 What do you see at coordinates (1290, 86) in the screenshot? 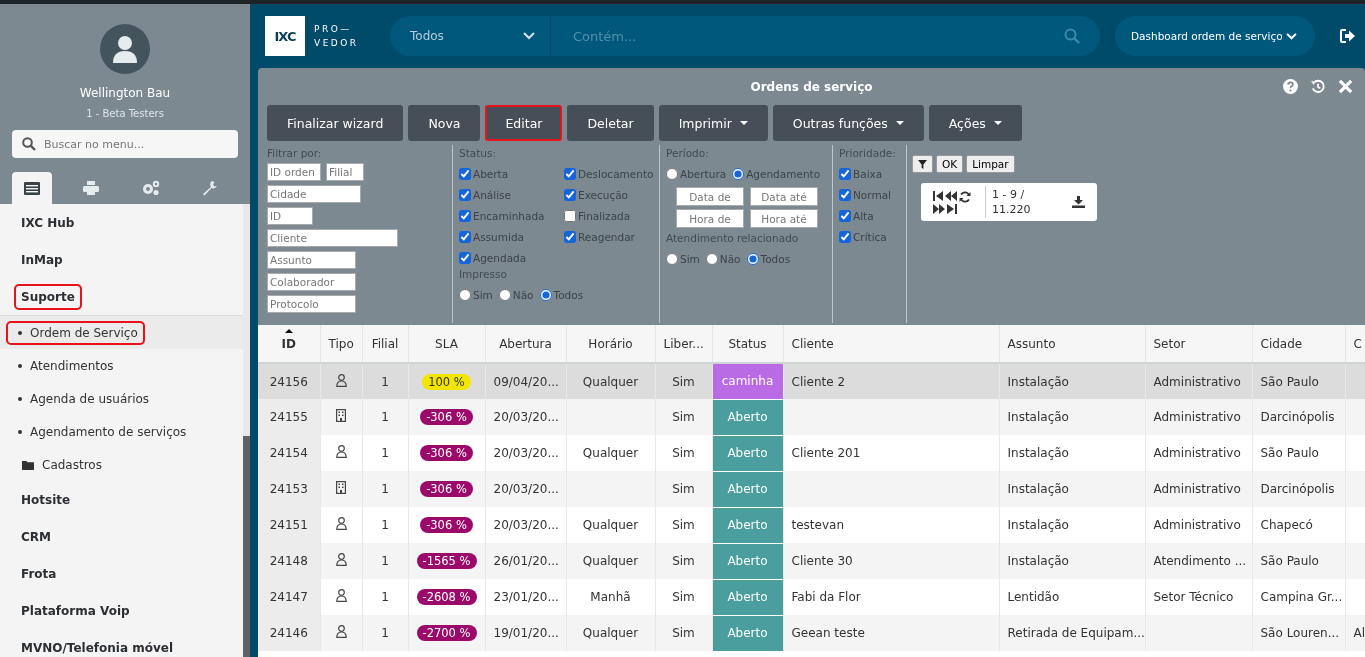
I see `help-icon` at bounding box center [1290, 86].